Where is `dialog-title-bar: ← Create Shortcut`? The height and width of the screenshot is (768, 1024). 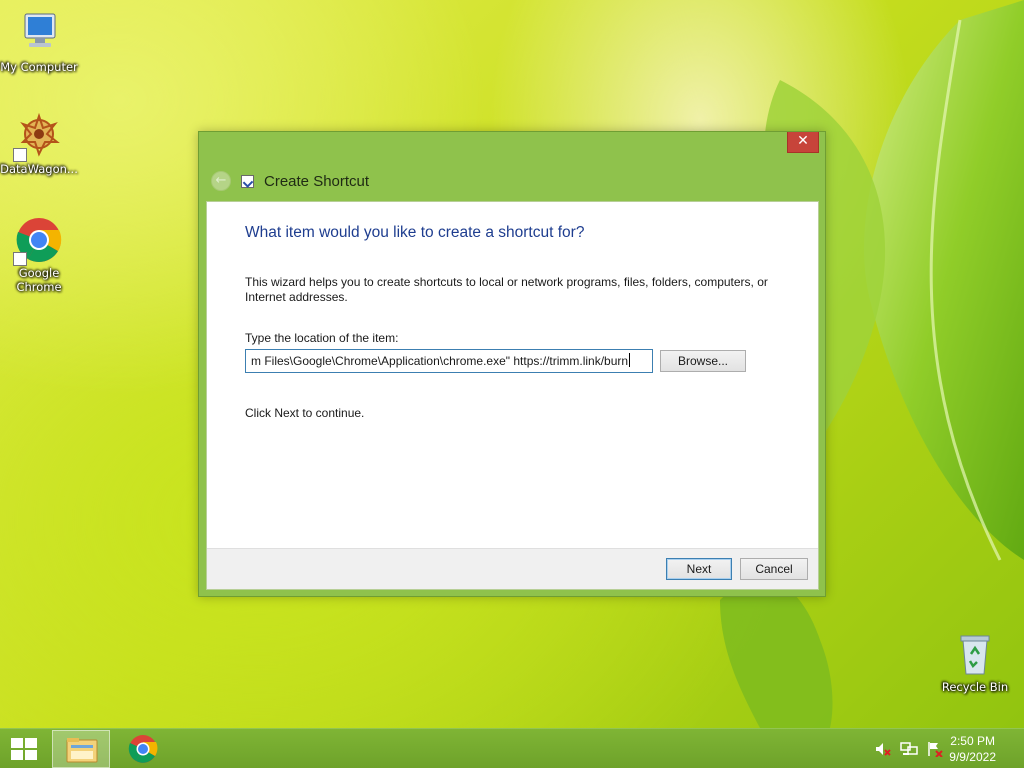
dialog-title-bar: ← Create Shortcut is located at coordinates (290, 181).